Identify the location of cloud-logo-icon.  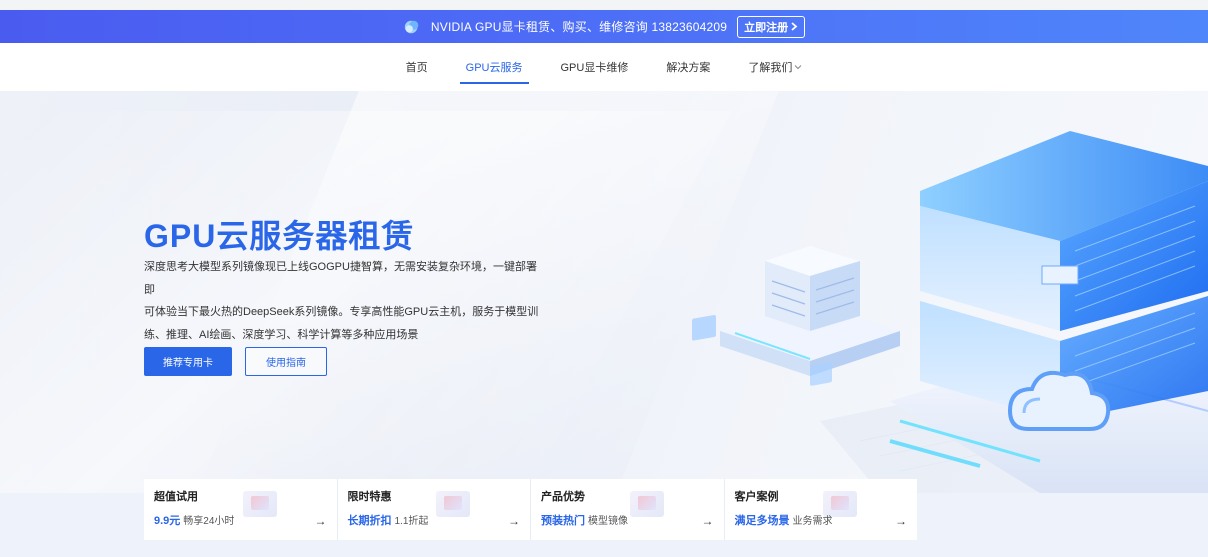
(411, 26).